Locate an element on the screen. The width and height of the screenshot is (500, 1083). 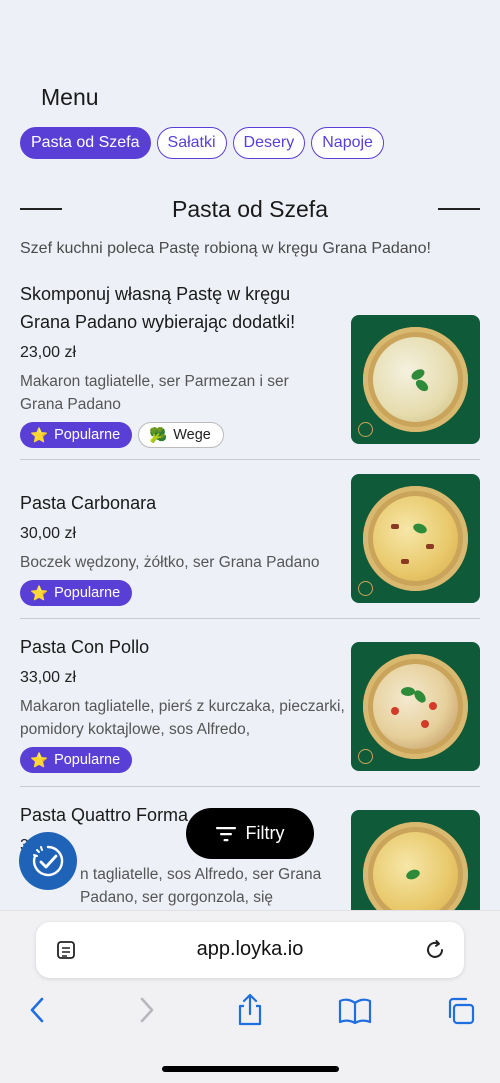
forward-icon is located at coordinates (146, 1010).